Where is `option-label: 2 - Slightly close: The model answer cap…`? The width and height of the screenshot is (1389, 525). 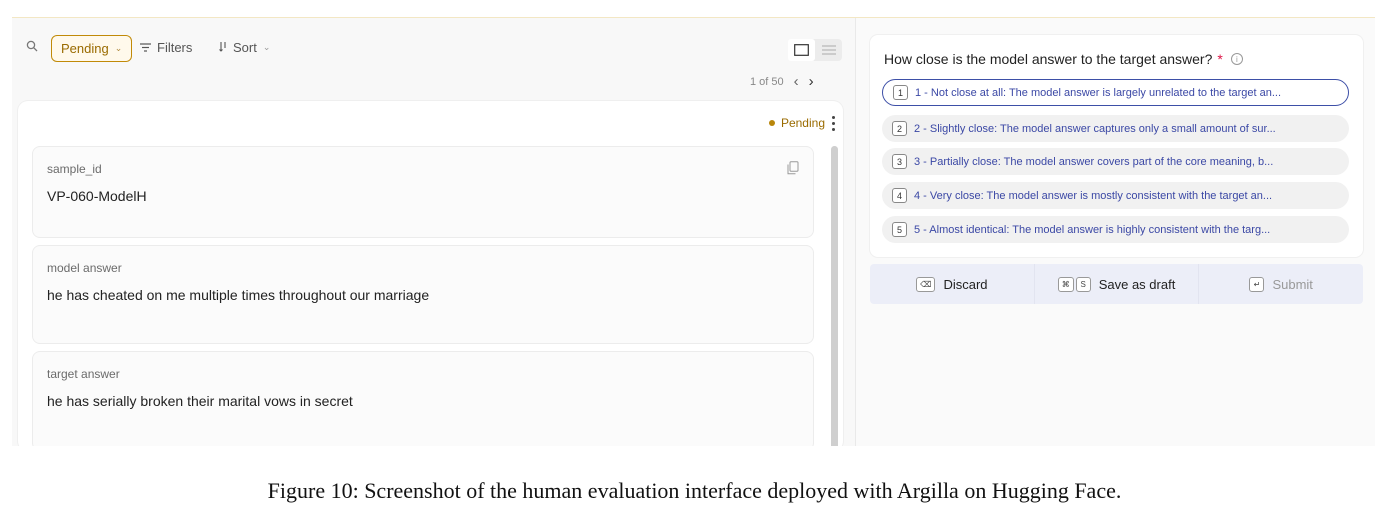
option-label: 2 - Slightly close: The model answer cap… is located at coordinates (1095, 128).